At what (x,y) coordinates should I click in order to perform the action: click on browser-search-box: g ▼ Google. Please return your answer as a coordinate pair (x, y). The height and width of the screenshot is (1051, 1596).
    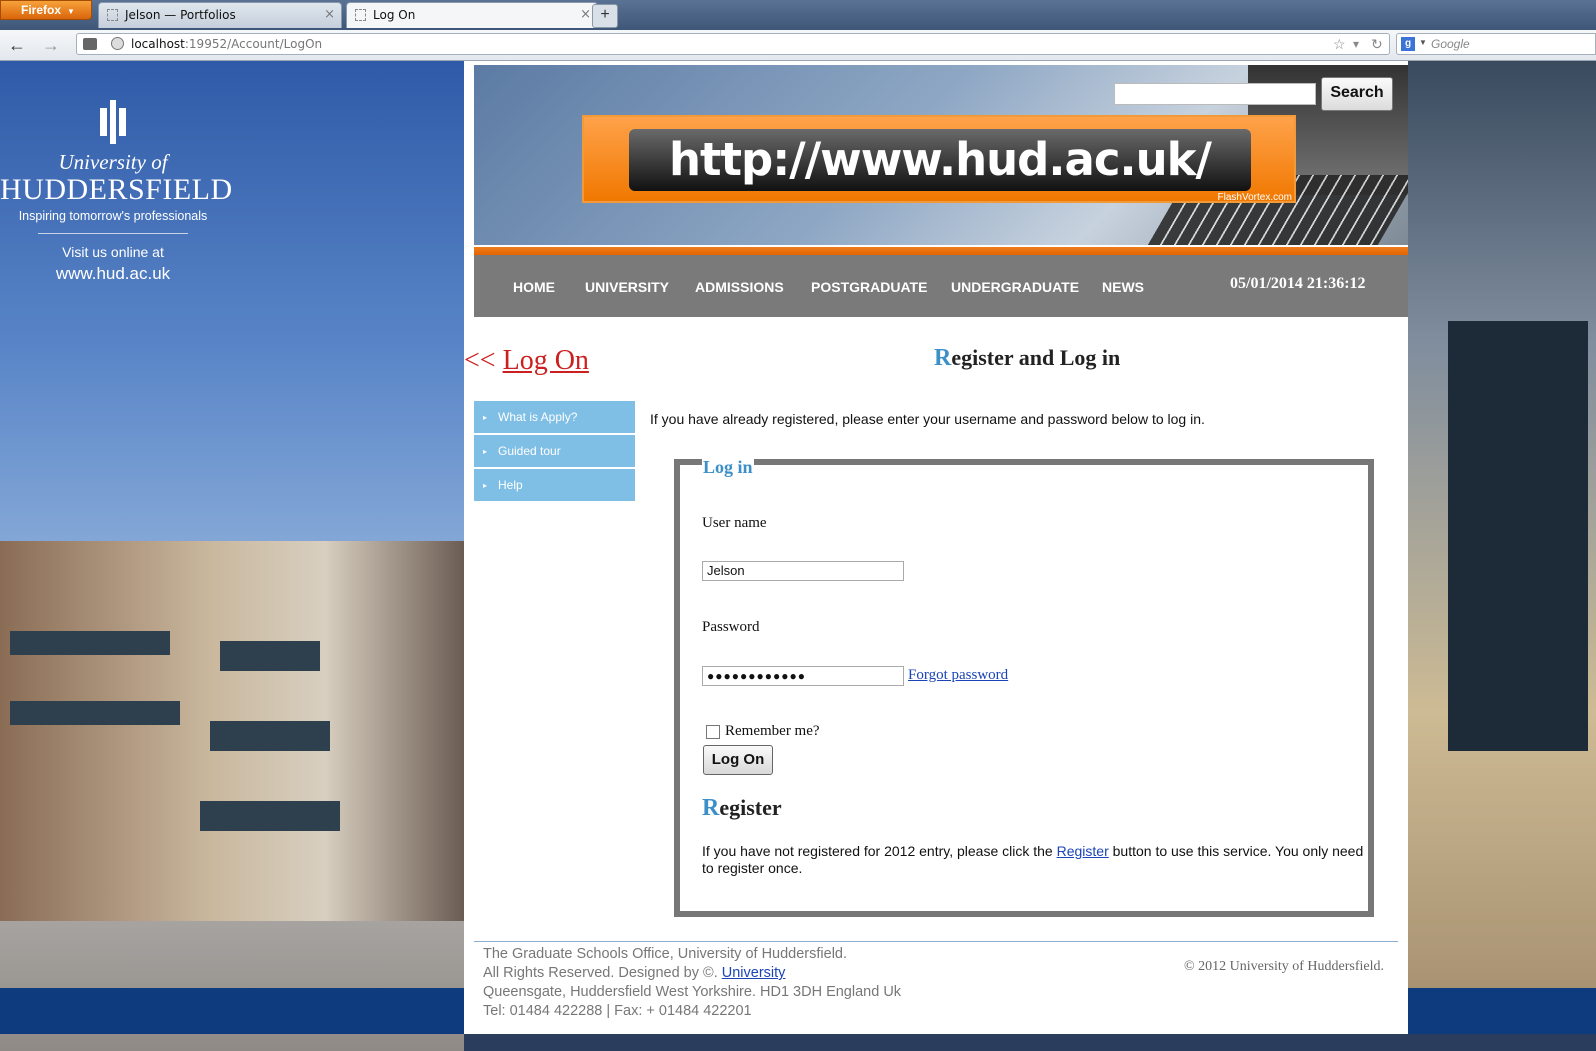
    Looking at the image, I should click on (1496, 44).